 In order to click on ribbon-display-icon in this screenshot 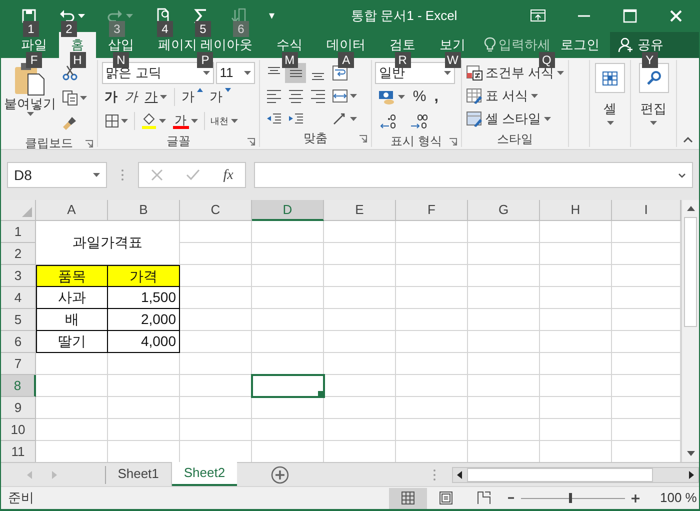, I will do `click(538, 16)`.